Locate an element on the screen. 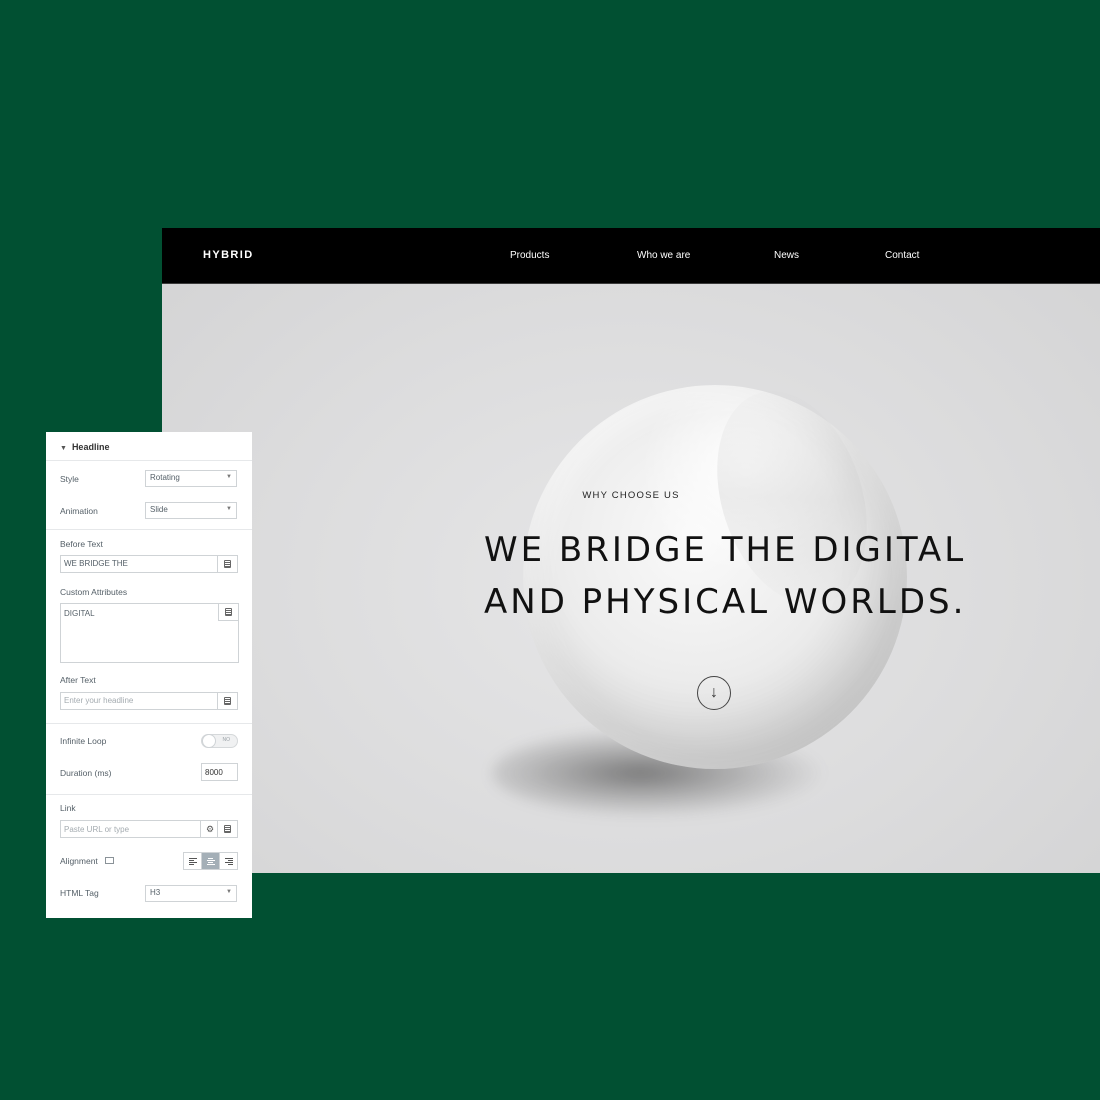 The height and width of the screenshot is (1100, 1100). arrow-down-icon: ↓ is located at coordinates (714, 692).